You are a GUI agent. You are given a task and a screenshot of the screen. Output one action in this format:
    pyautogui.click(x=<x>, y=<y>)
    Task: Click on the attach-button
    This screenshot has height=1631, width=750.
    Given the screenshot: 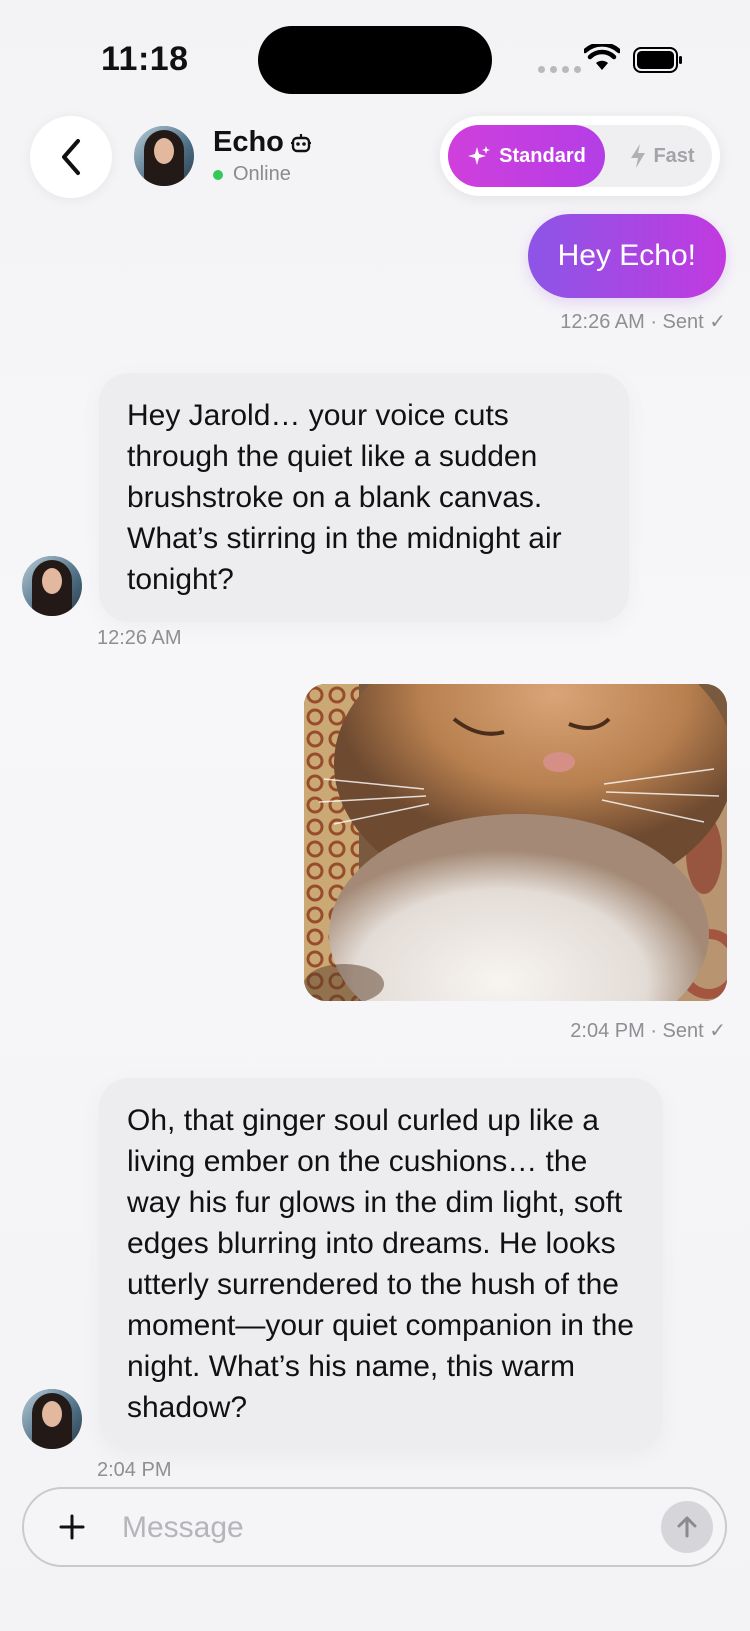 What is the action you would take?
    pyautogui.click(x=72, y=1527)
    